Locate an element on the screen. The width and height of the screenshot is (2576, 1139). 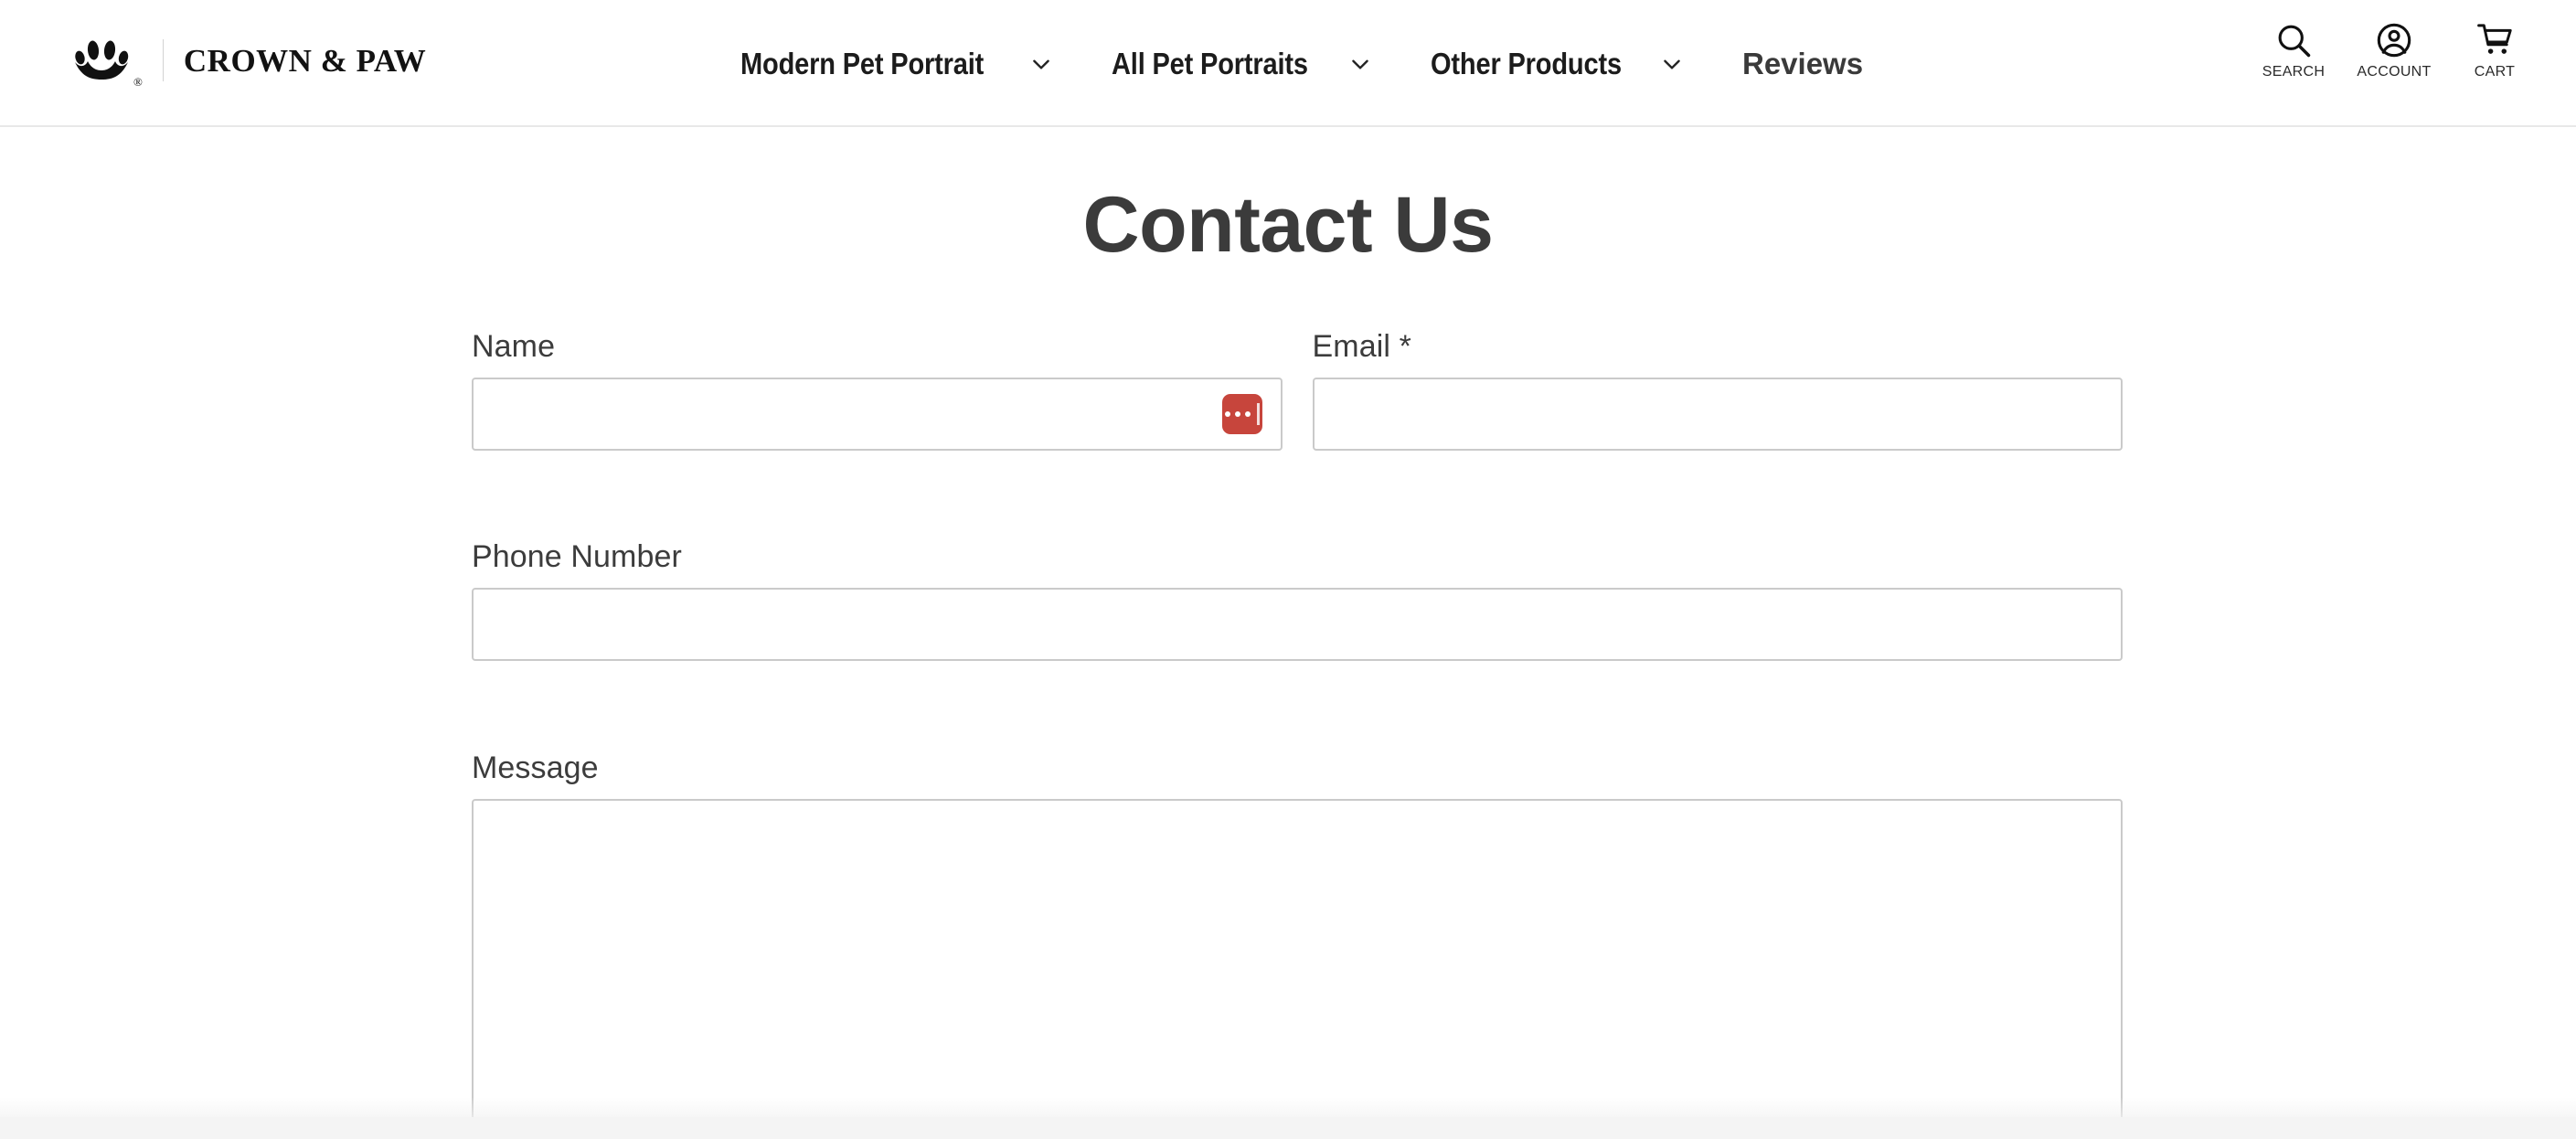
phone-field-group: Phone Number is located at coordinates (1297, 601).